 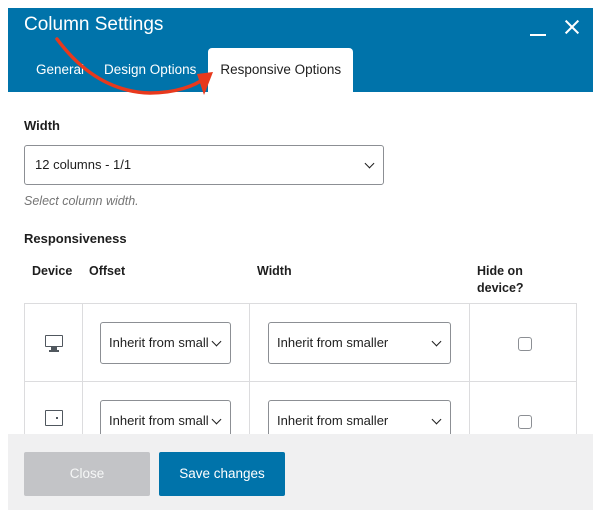 I want to click on width-label: Width, so click(x=42, y=125).